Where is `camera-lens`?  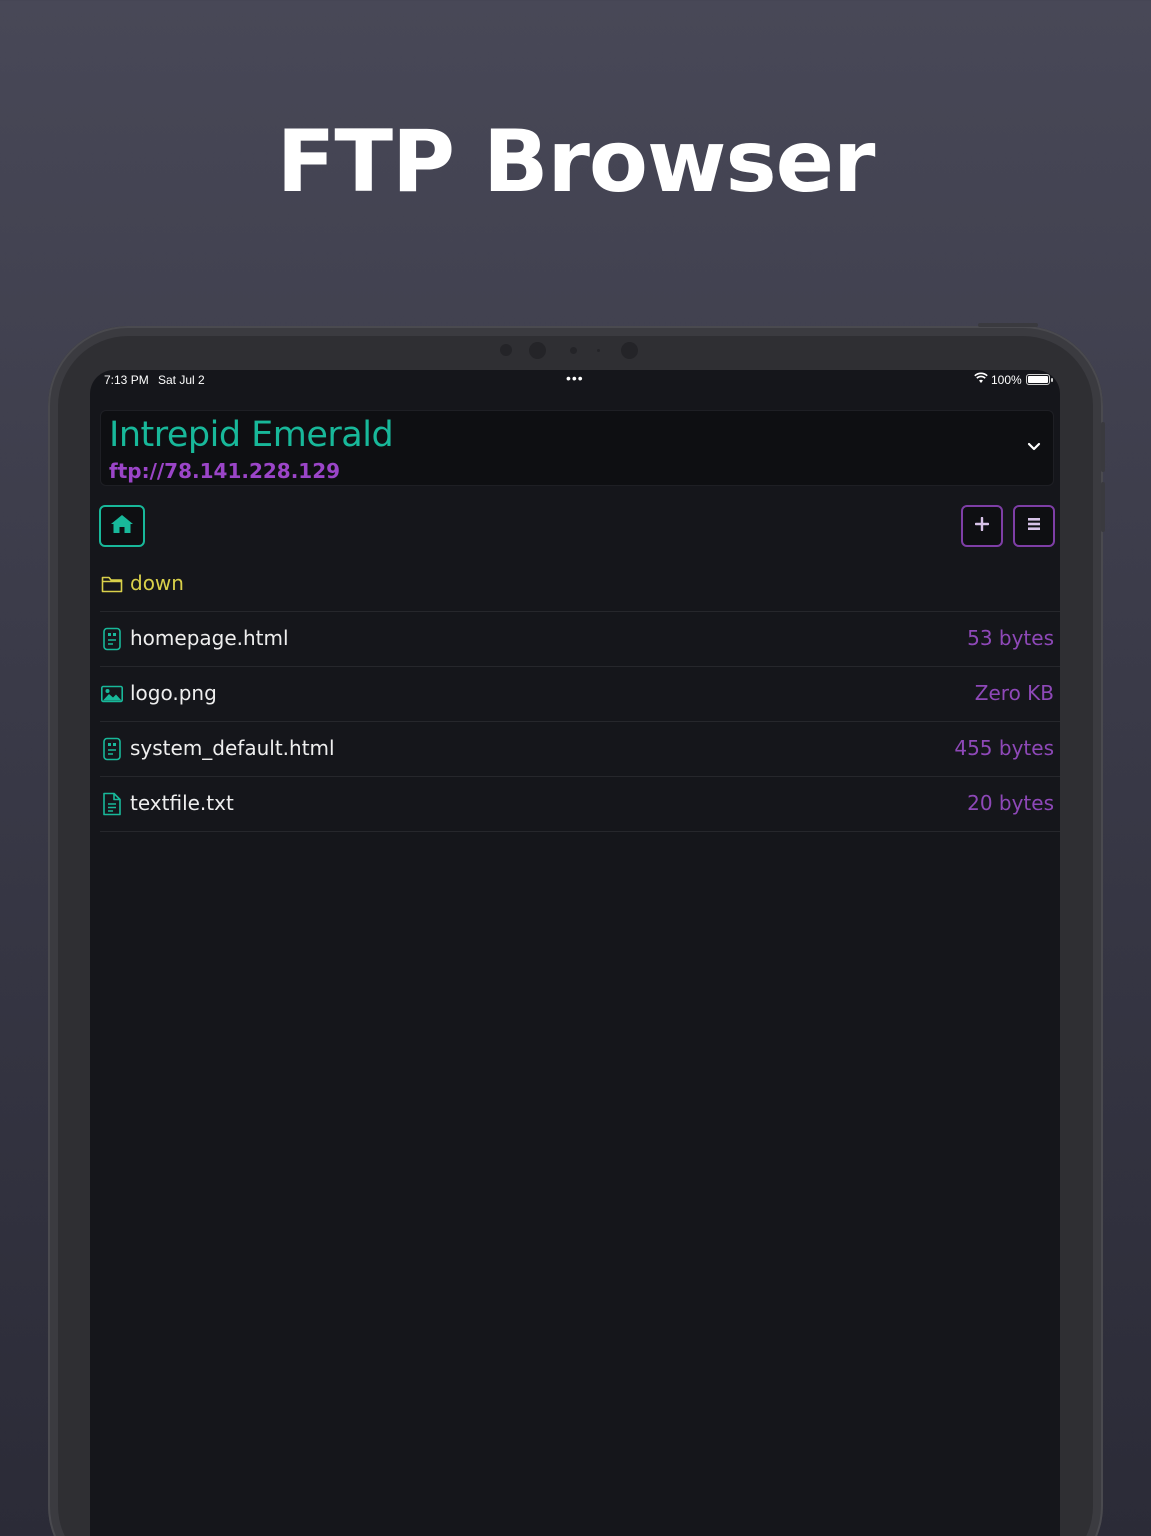
camera-lens is located at coordinates (537, 350).